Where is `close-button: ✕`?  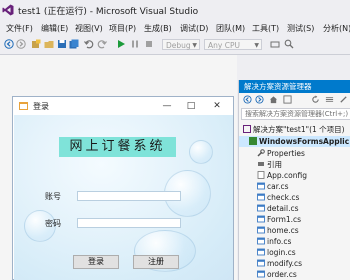 close-button: ✕ is located at coordinates (217, 106).